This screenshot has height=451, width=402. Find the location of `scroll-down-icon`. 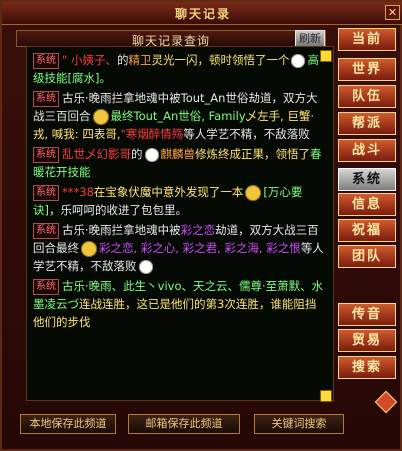

scroll-down-icon is located at coordinates (326, 396).